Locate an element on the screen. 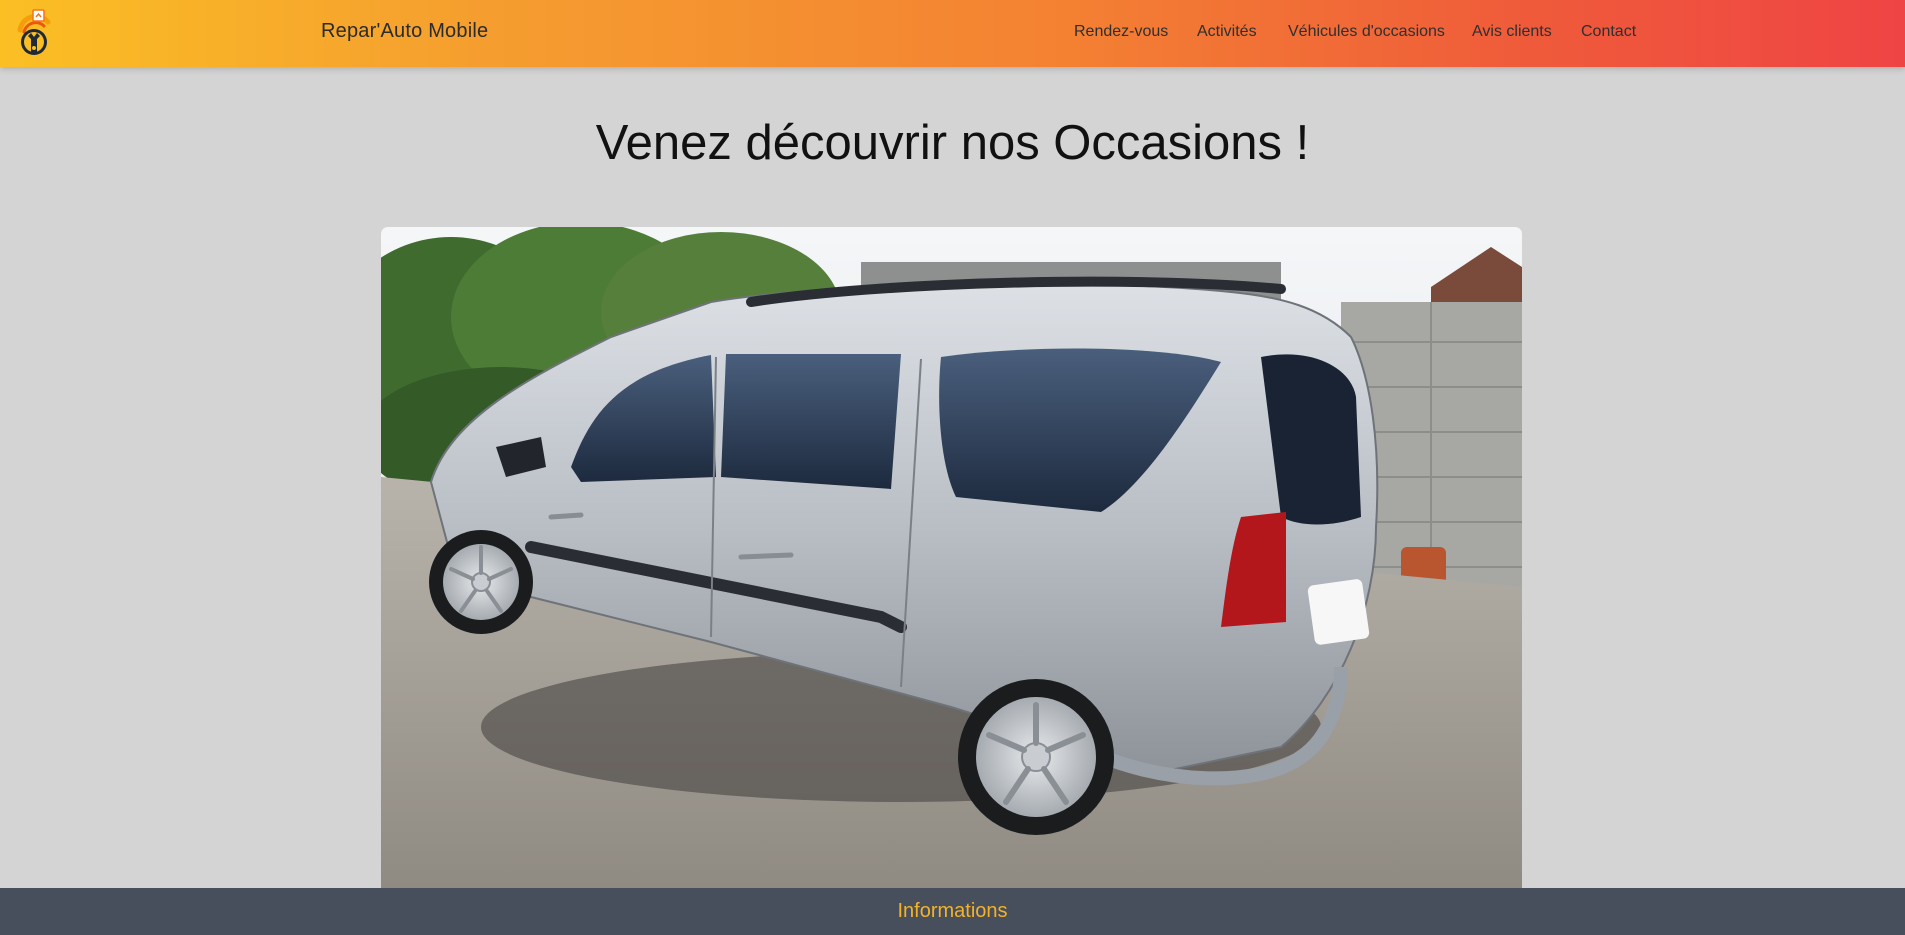 The image size is (1905, 935). nav-link-activites: Activités is located at coordinates (1227, 32).